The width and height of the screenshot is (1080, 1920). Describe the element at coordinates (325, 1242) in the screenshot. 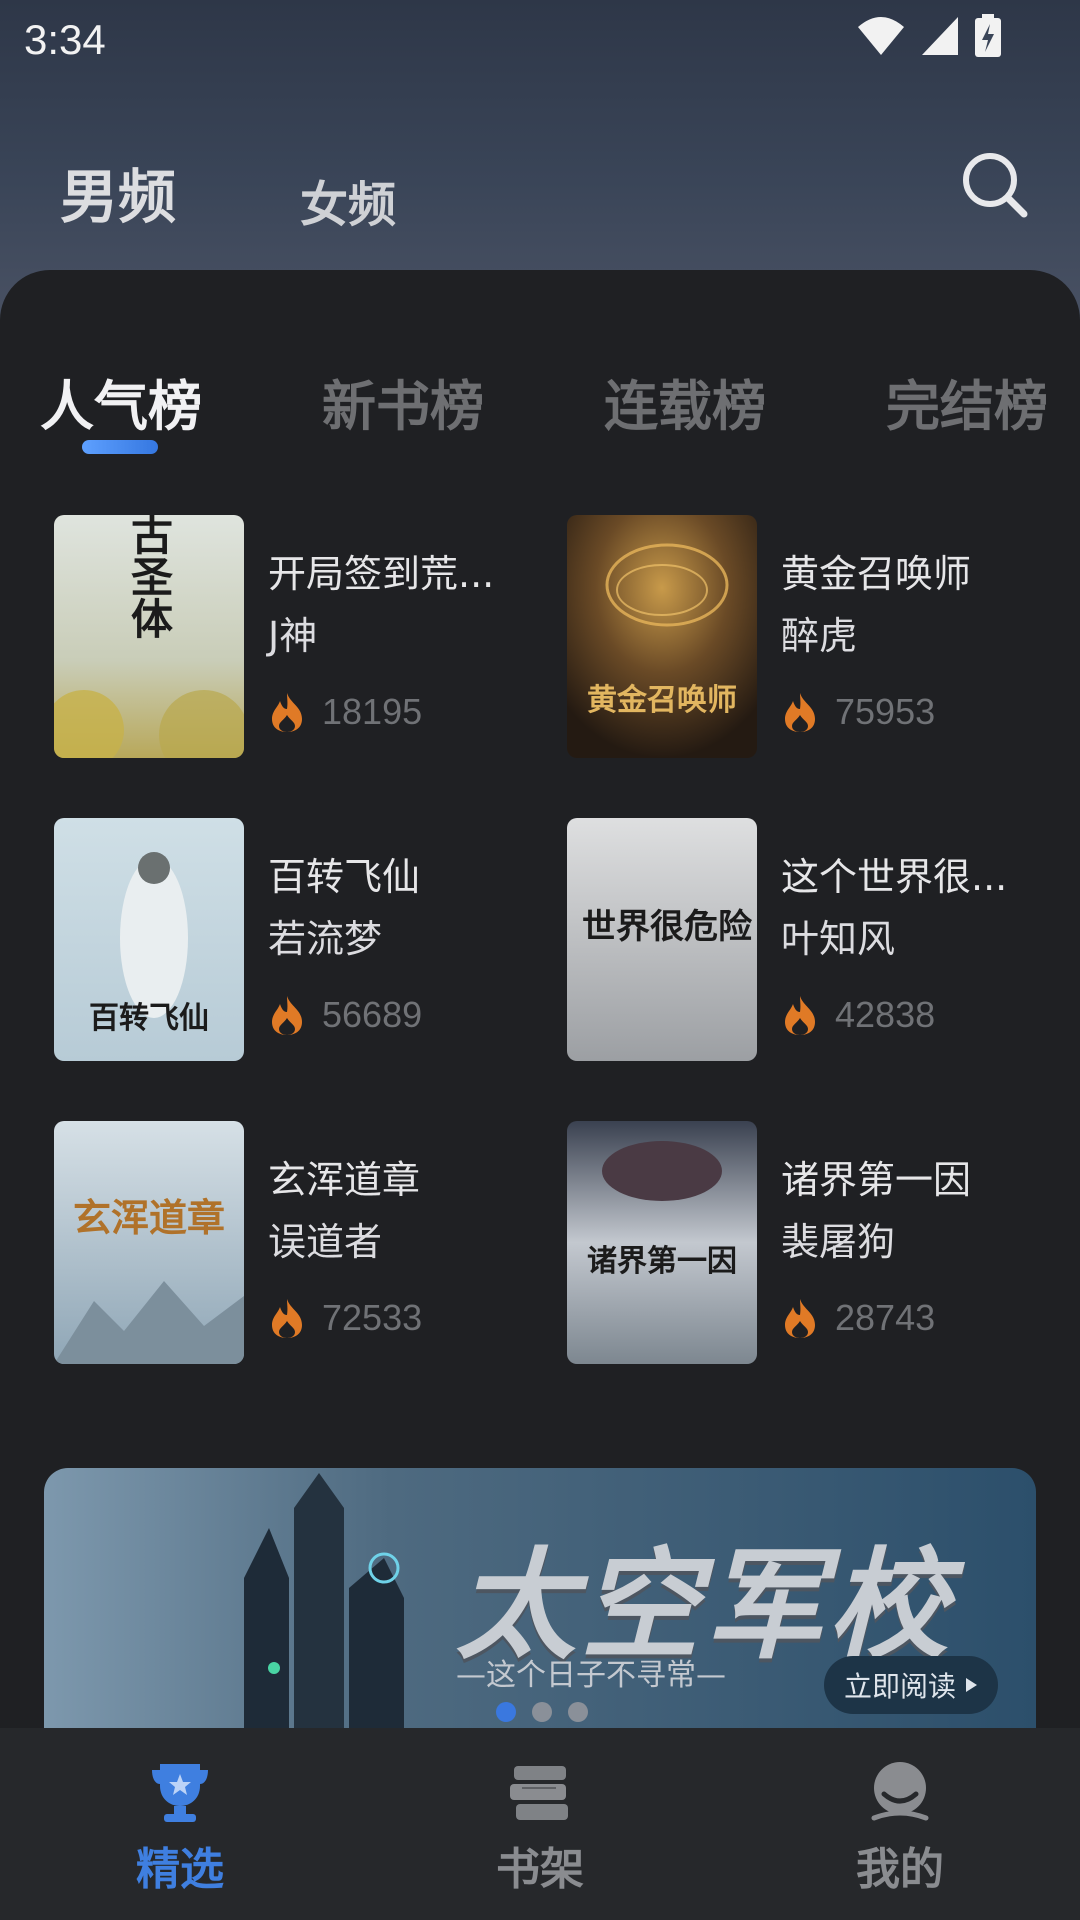

I see `book-author: 误道者` at that location.